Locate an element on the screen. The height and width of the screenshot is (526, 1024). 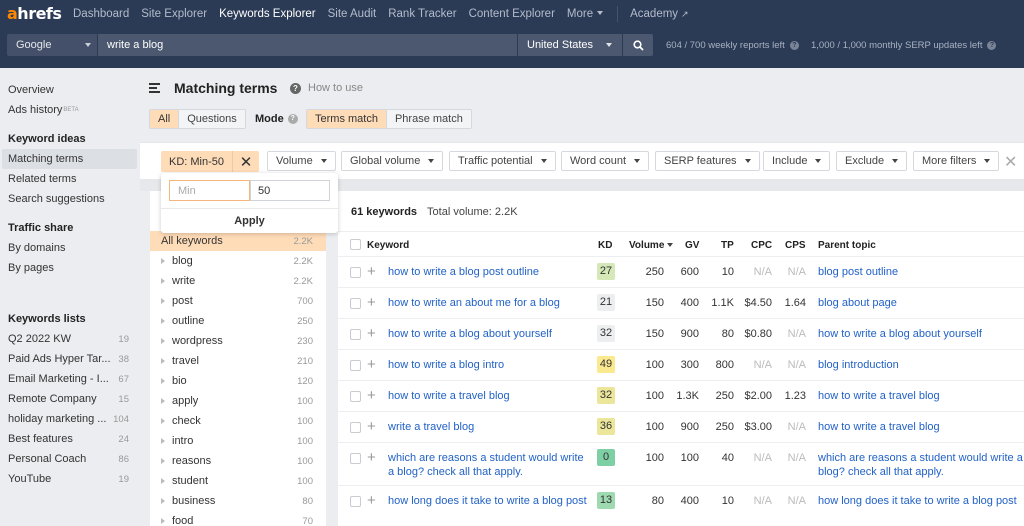
word-count-filter: Word count is located at coordinates (605, 161).